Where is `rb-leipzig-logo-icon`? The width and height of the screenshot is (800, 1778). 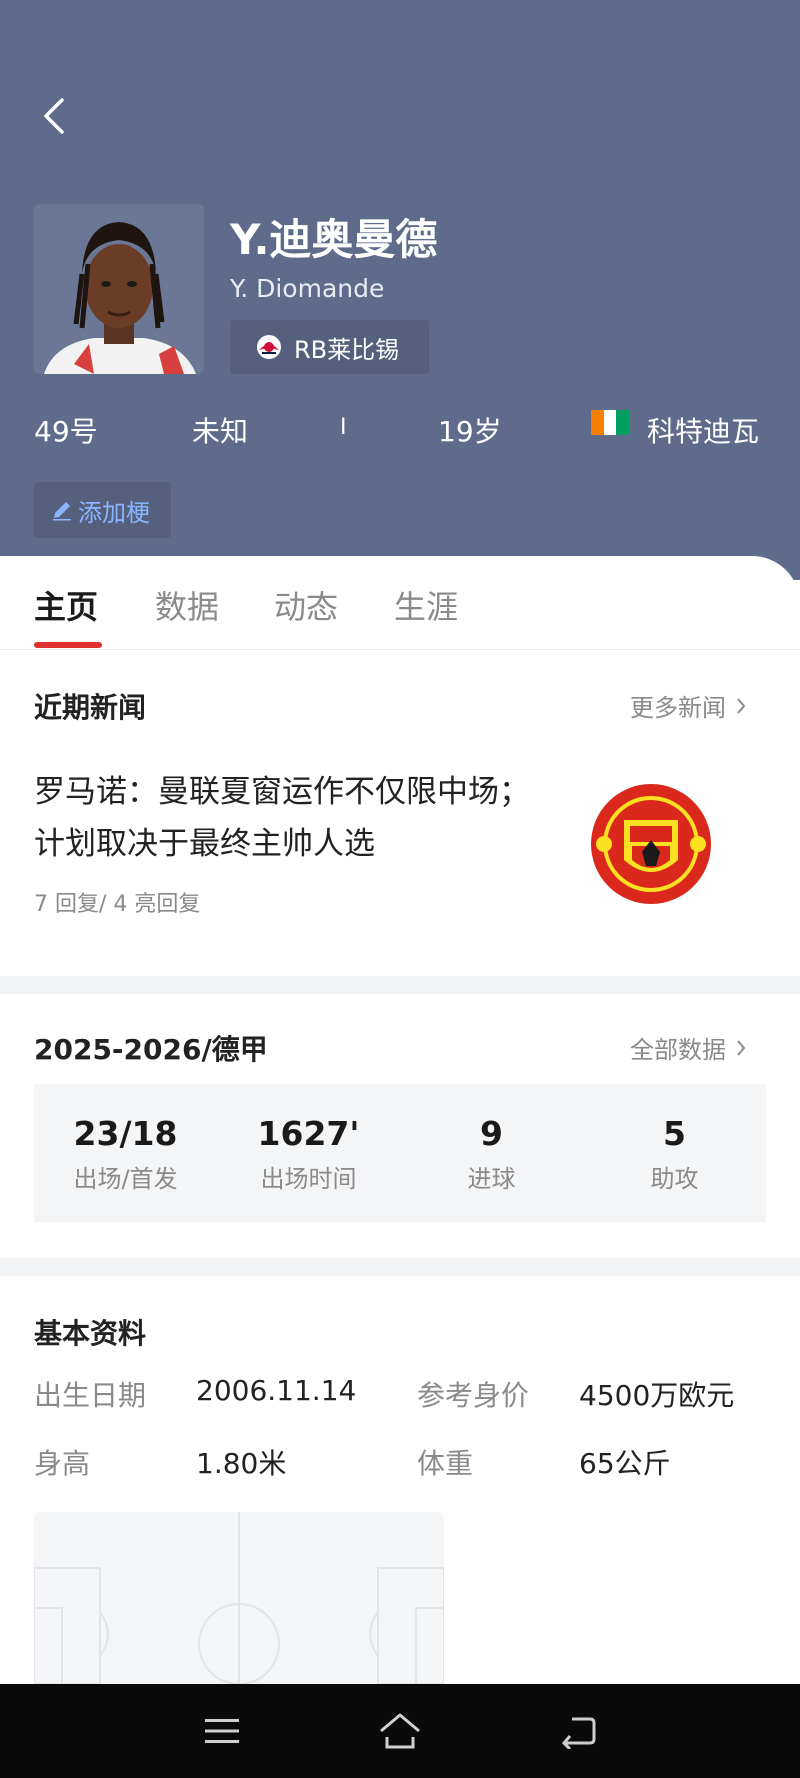 rb-leipzig-logo-icon is located at coordinates (269, 347).